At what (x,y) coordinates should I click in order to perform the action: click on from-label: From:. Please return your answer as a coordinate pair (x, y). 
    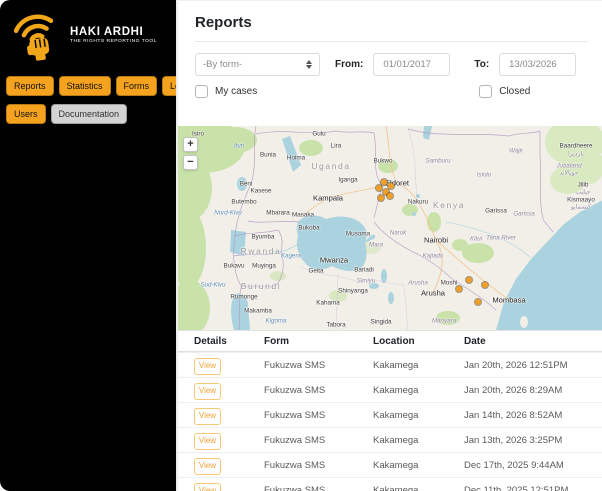
    Looking at the image, I should click on (349, 64).